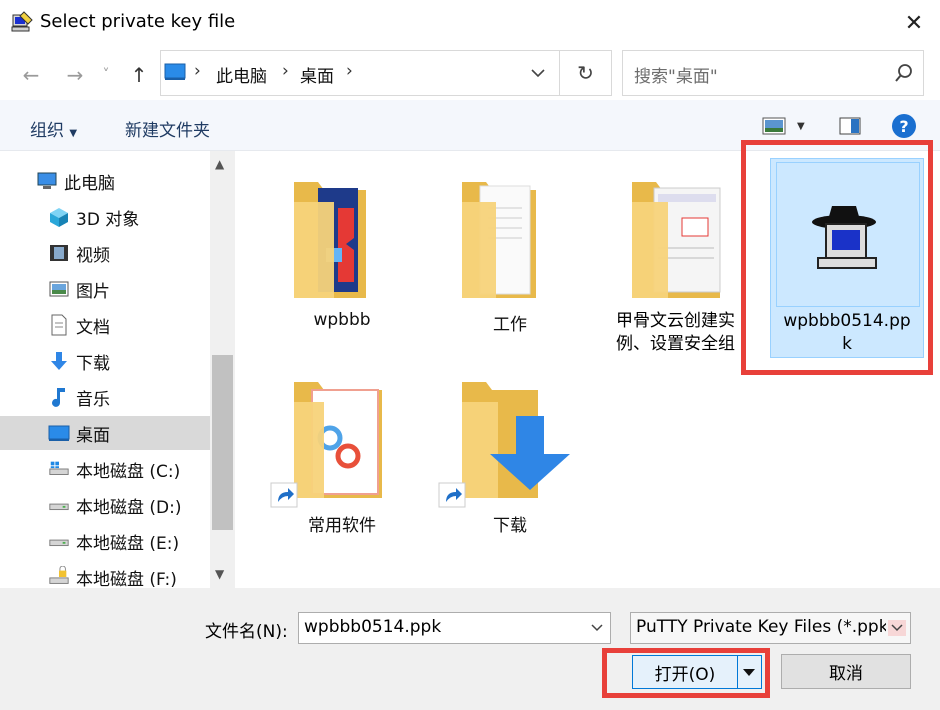 This screenshot has width=940, height=710. What do you see at coordinates (22, 22) in the screenshot?
I see `putty-app-icon` at bounding box center [22, 22].